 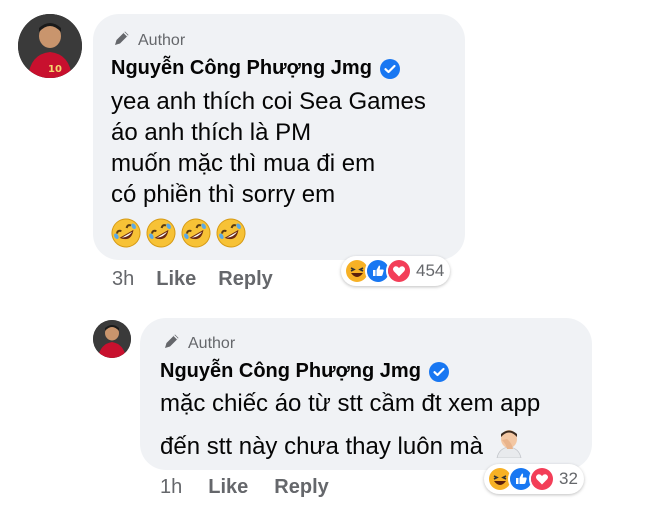 I want to click on comment-actions: 1h Like Reply, so click(x=244, y=487).